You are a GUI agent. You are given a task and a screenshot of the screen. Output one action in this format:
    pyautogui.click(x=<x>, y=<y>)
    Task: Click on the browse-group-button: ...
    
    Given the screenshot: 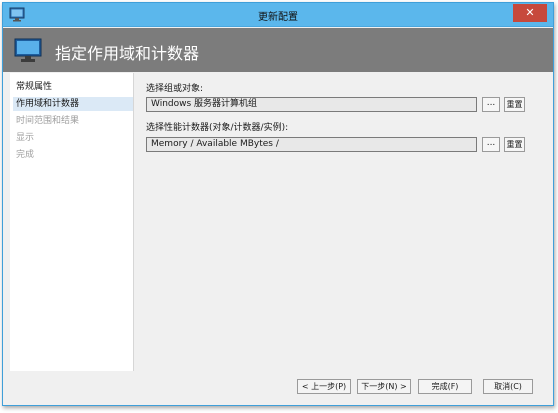 What is the action you would take?
    pyautogui.click(x=491, y=104)
    